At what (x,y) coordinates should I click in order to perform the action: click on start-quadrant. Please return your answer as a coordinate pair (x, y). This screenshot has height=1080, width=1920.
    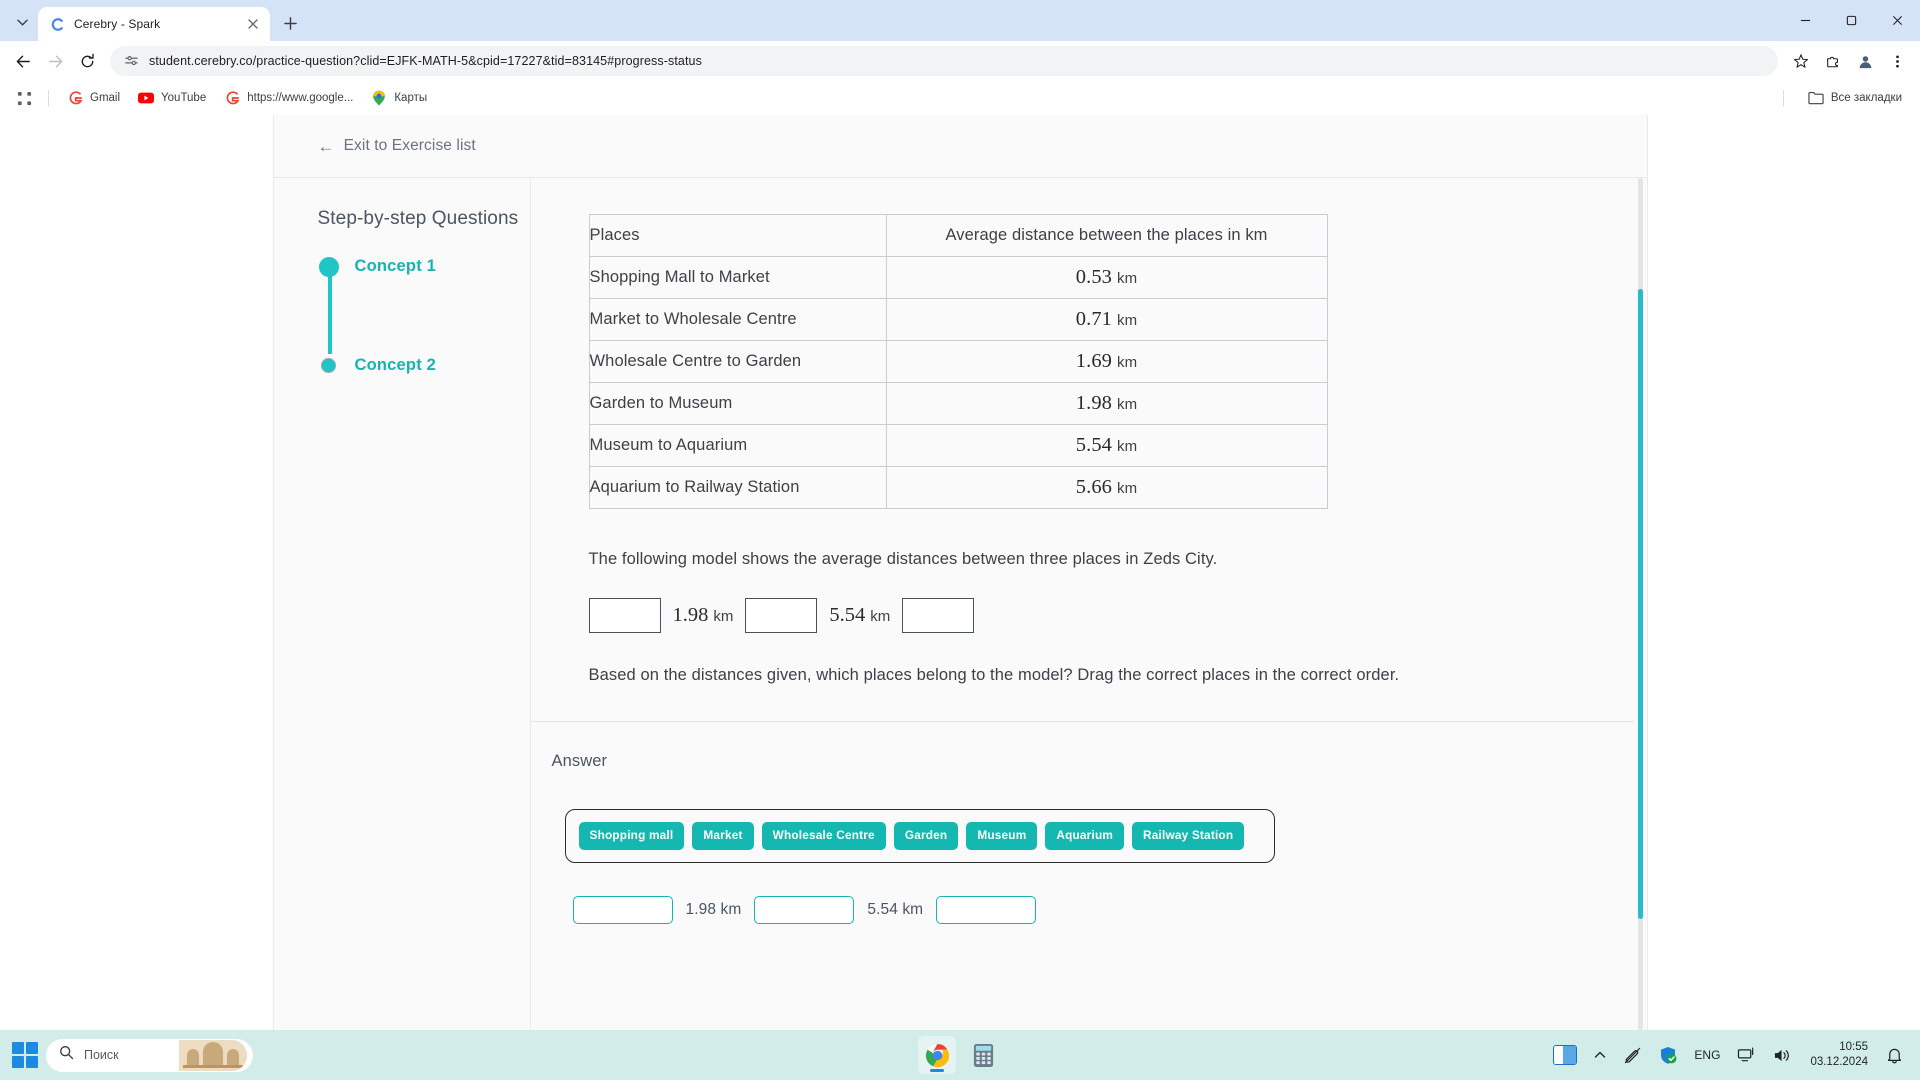
    Looking at the image, I should click on (32, 1048).